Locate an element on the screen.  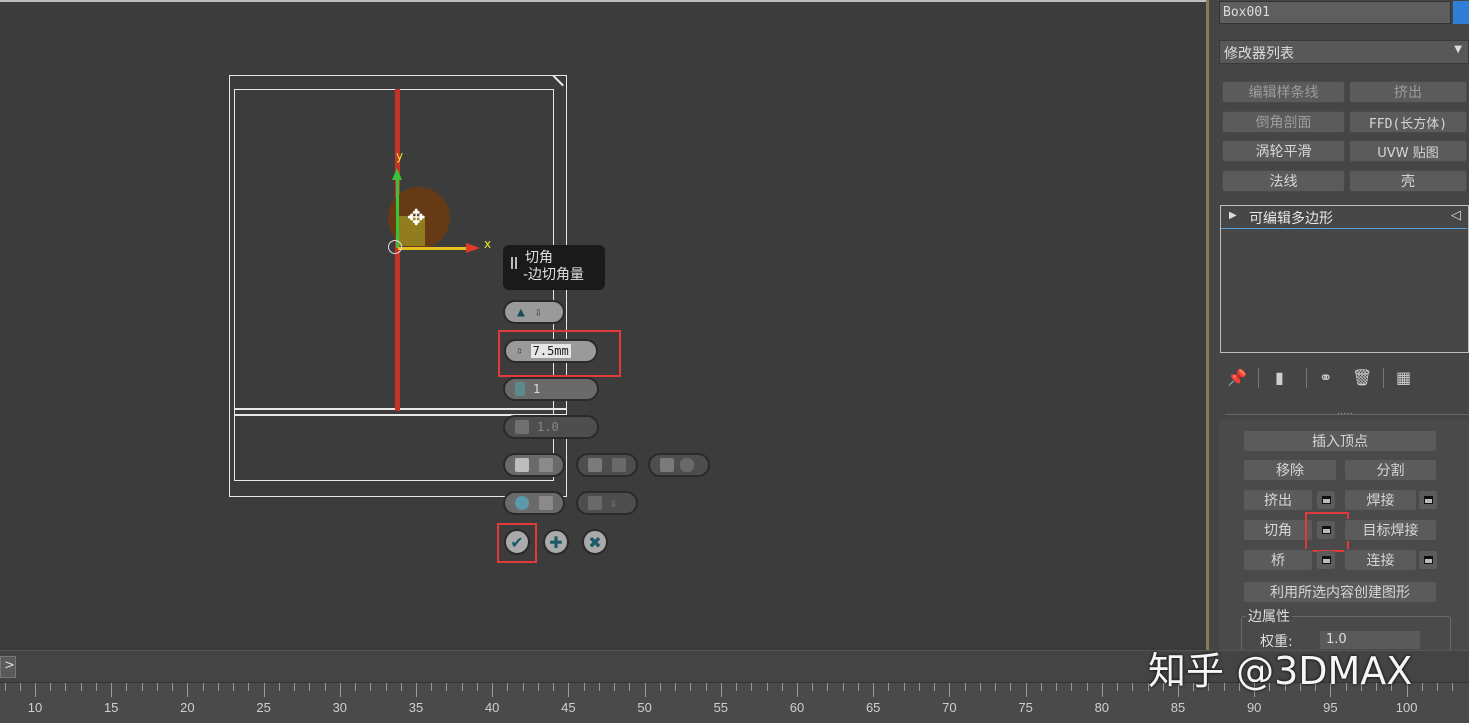
split-button: 分割 is located at coordinates (1390, 470).